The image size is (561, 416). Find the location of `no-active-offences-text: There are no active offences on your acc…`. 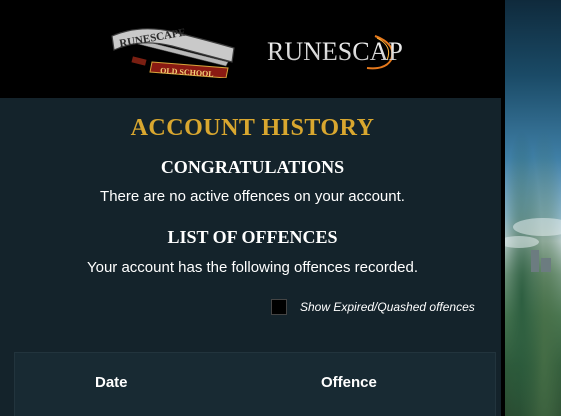

no-active-offences-text: There are no active offences on your acc… is located at coordinates (252, 196).